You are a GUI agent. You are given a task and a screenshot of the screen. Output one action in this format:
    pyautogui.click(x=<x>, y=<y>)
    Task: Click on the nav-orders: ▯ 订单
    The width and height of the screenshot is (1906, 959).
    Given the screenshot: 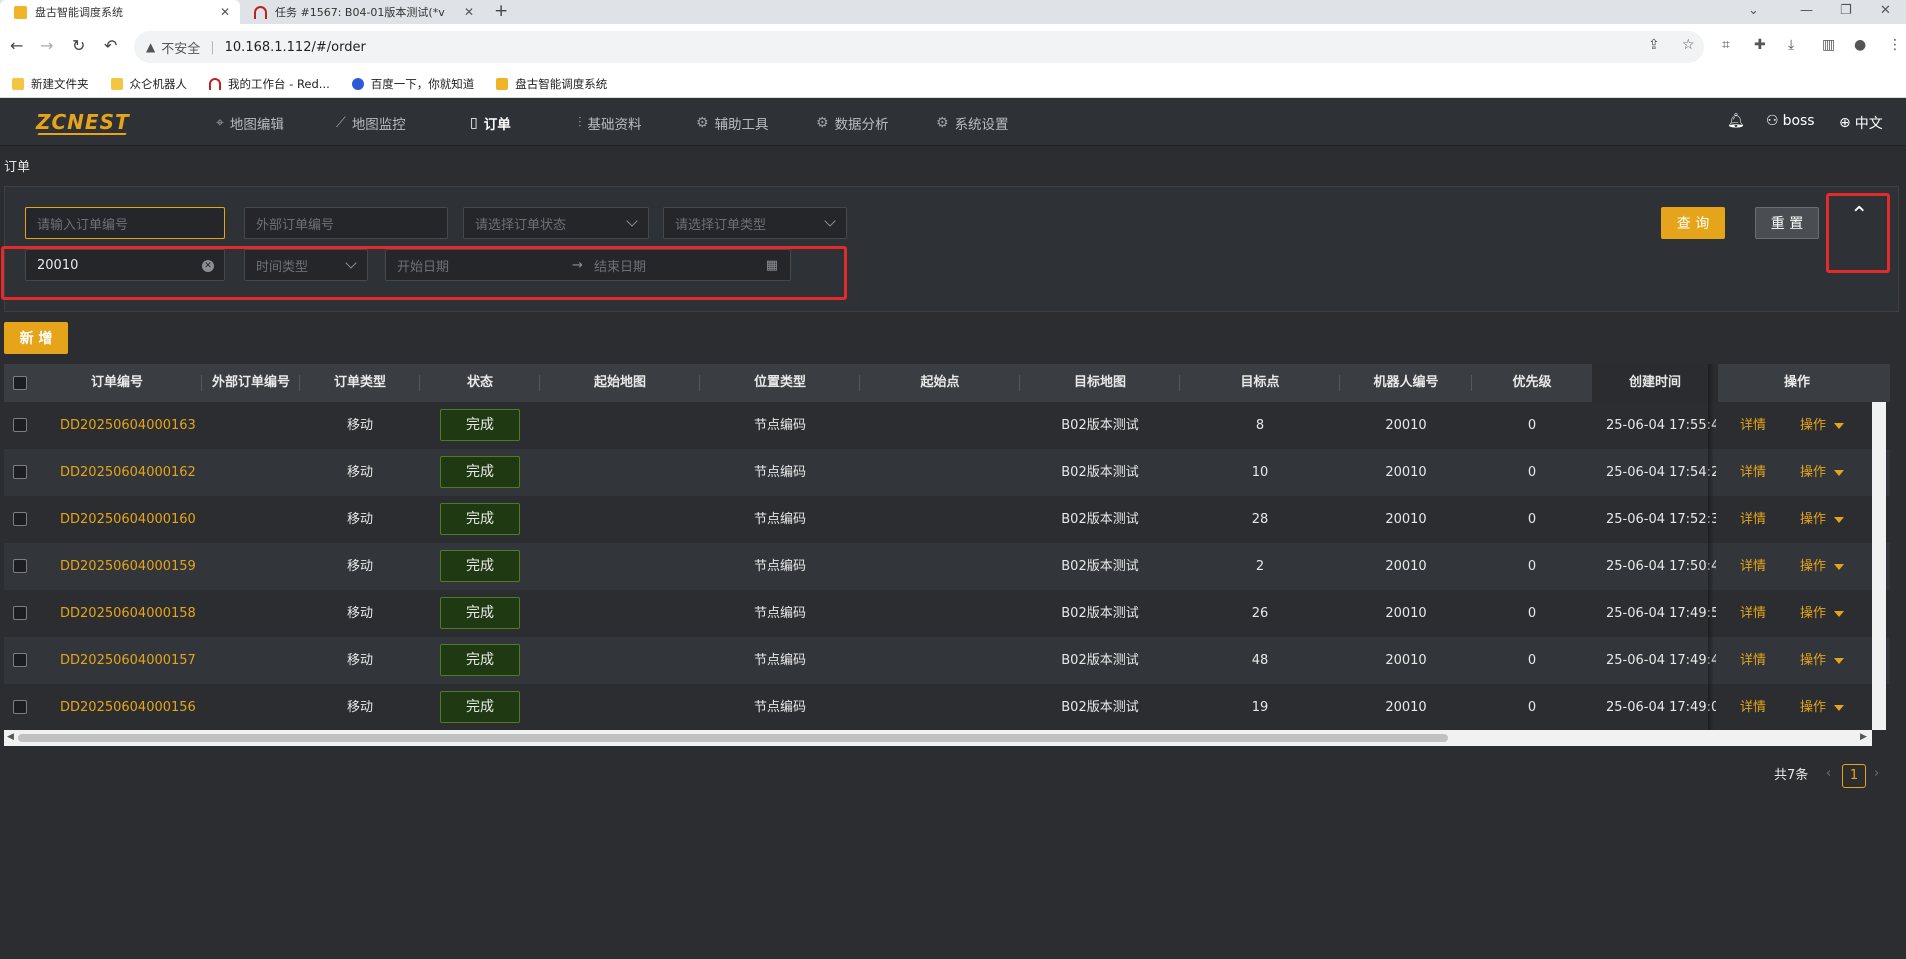 What is the action you would take?
    pyautogui.click(x=490, y=123)
    